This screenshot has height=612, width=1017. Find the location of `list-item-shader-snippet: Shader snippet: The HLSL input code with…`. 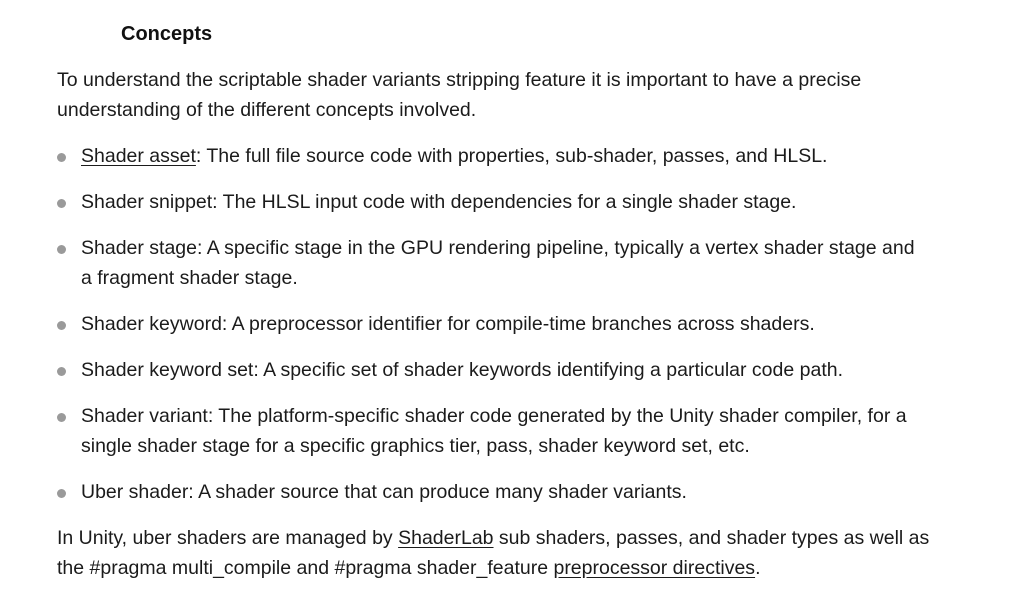

list-item-shader-snippet: Shader snippet: The HLSL input code with… is located at coordinates (507, 202).